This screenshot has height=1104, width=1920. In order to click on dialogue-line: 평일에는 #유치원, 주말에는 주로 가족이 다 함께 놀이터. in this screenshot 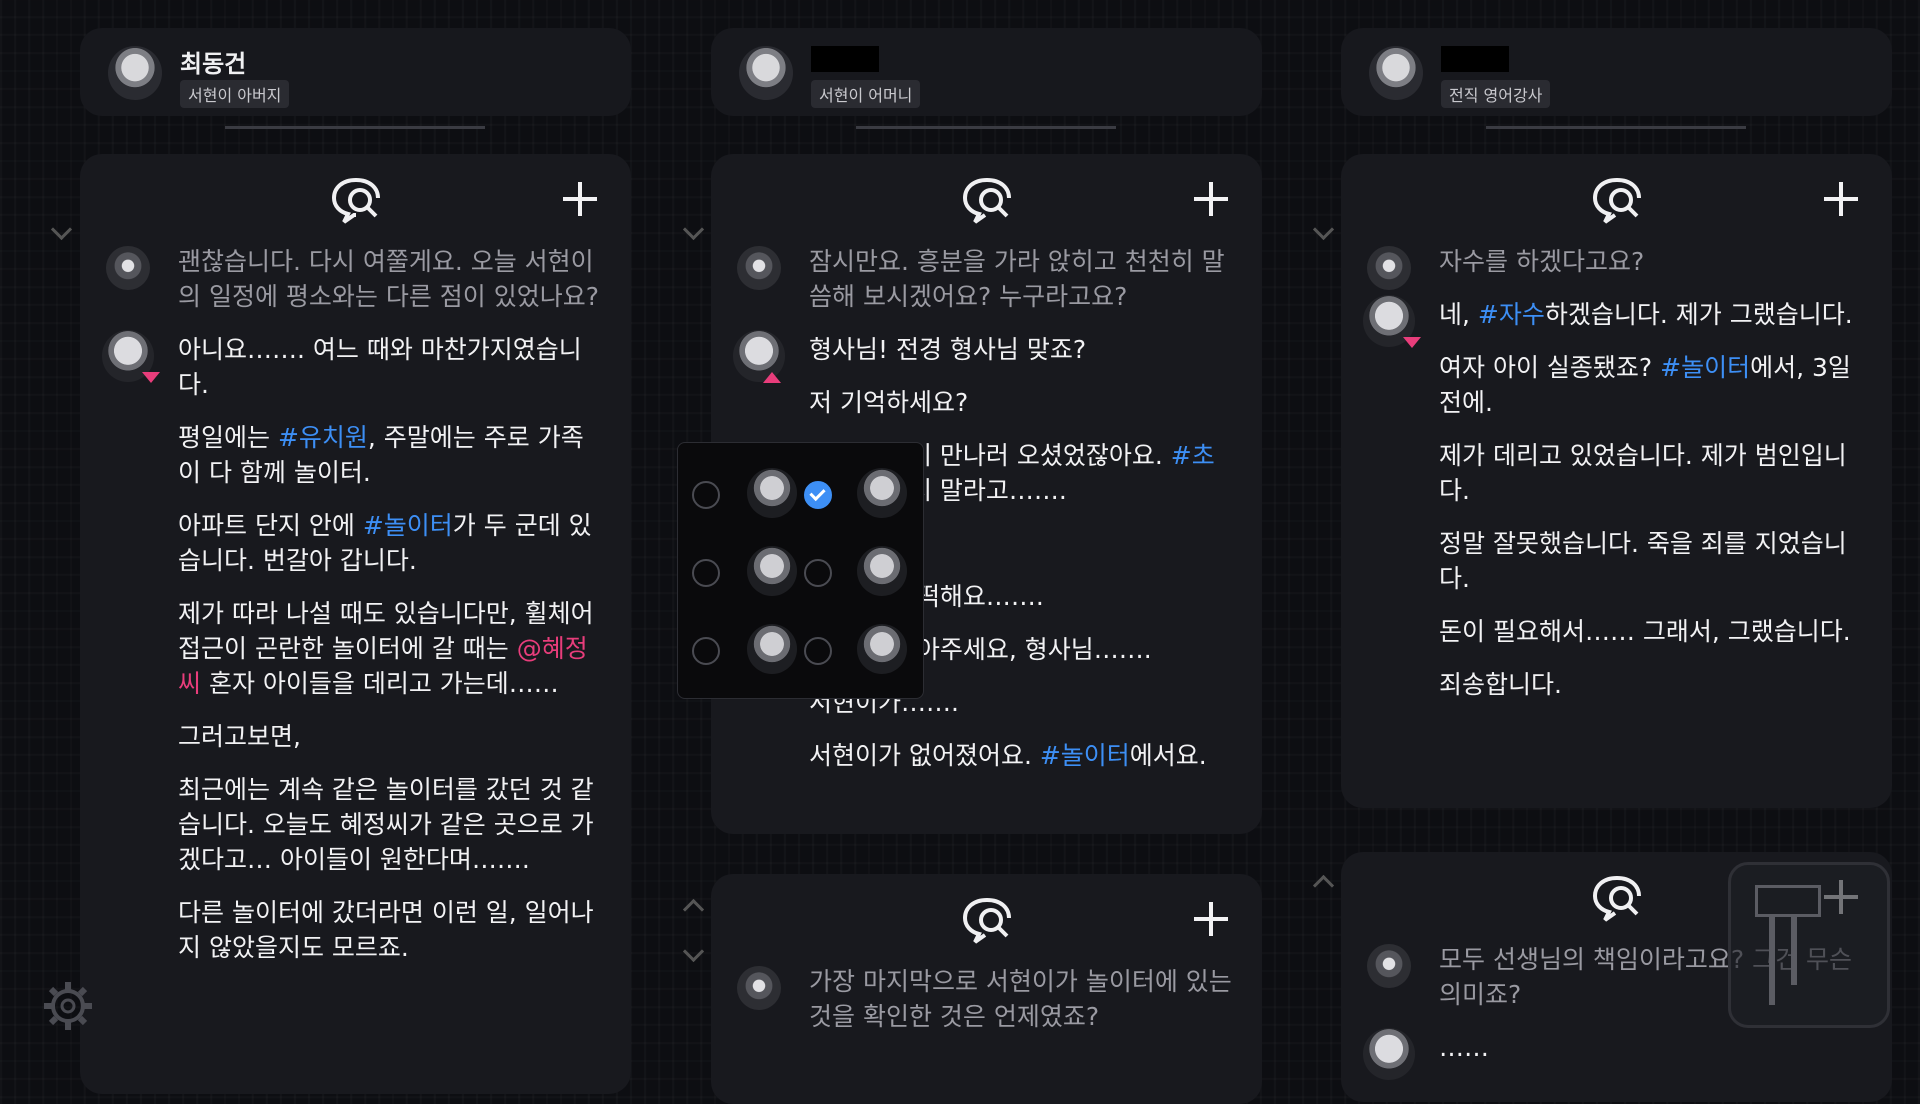, I will do `click(391, 455)`.